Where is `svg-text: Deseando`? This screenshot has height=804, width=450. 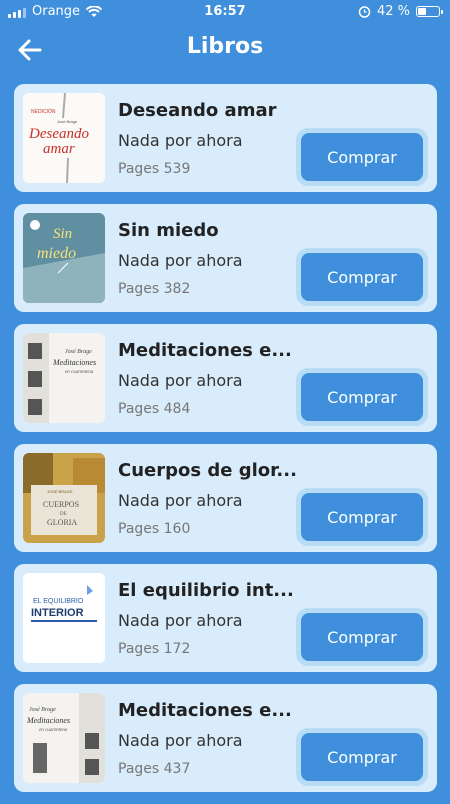 svg-text: Deseando is located at coordinates (58, 134).